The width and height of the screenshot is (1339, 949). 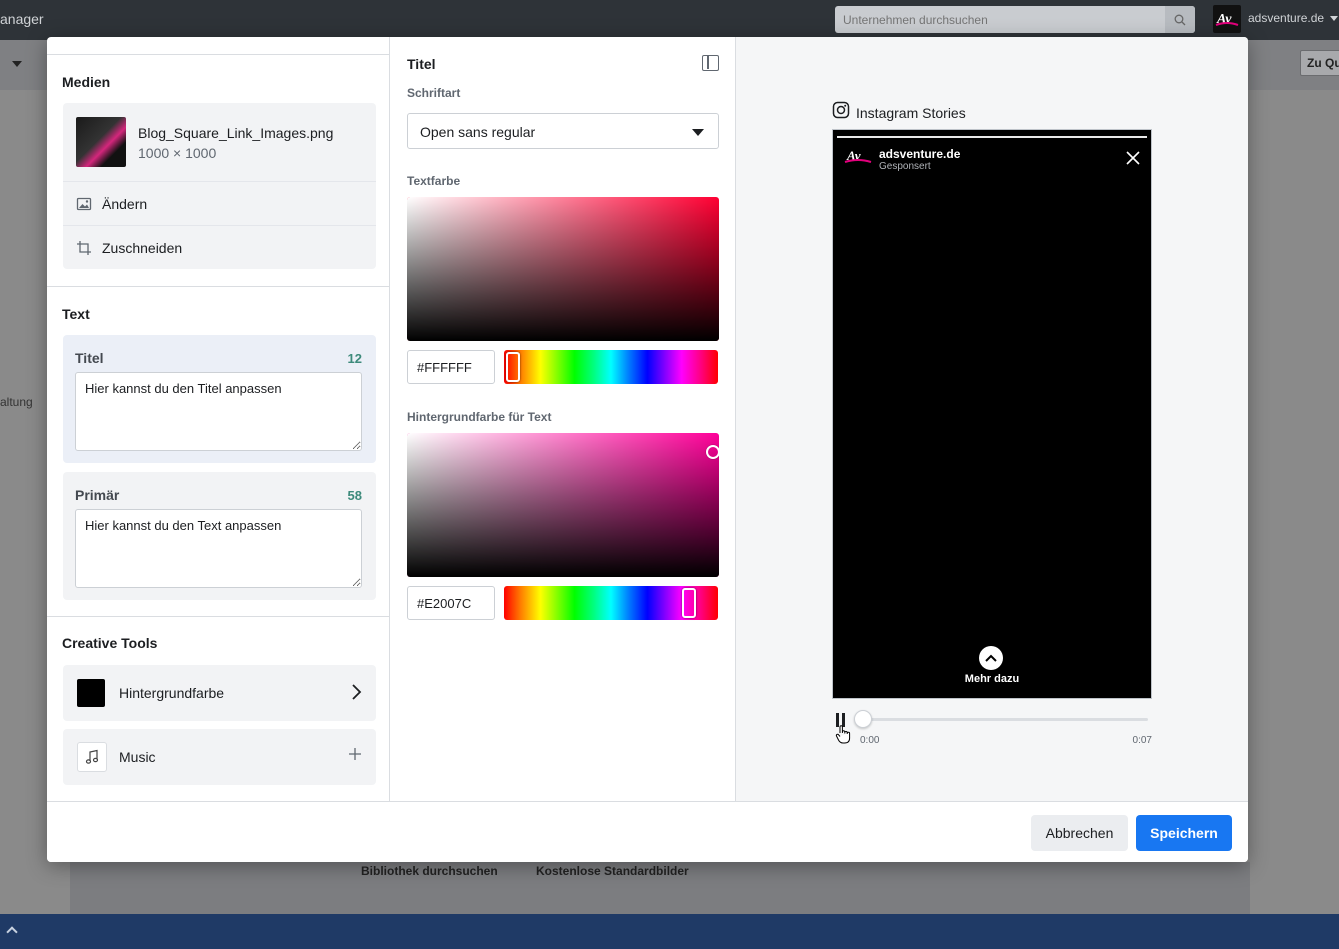 I want to click on close-icon, so click(x=1133, y=158).